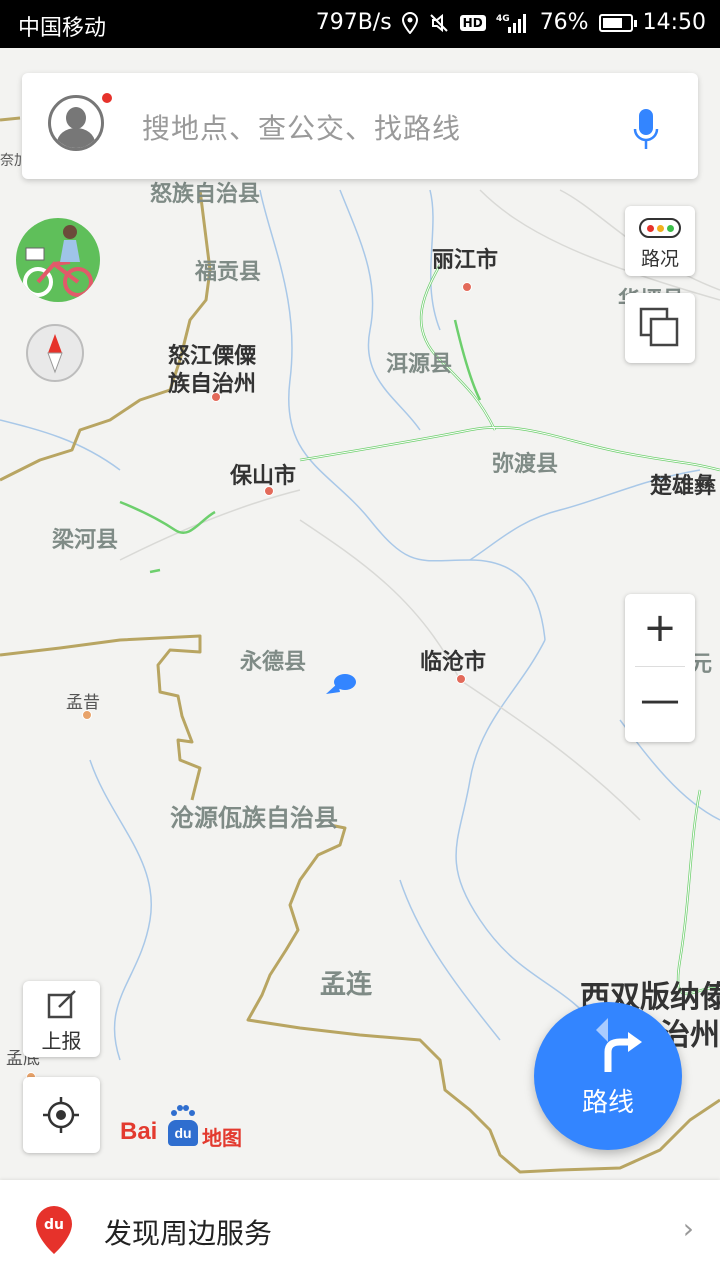 The width and height of the screenshot is (720, 1280). I want to click on layers-button, so click(660, 328).